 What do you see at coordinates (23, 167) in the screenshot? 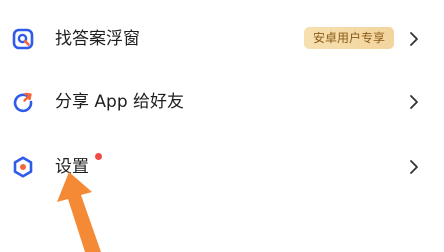
I see `settings-gear-icon` at bounding box center [23, 167].